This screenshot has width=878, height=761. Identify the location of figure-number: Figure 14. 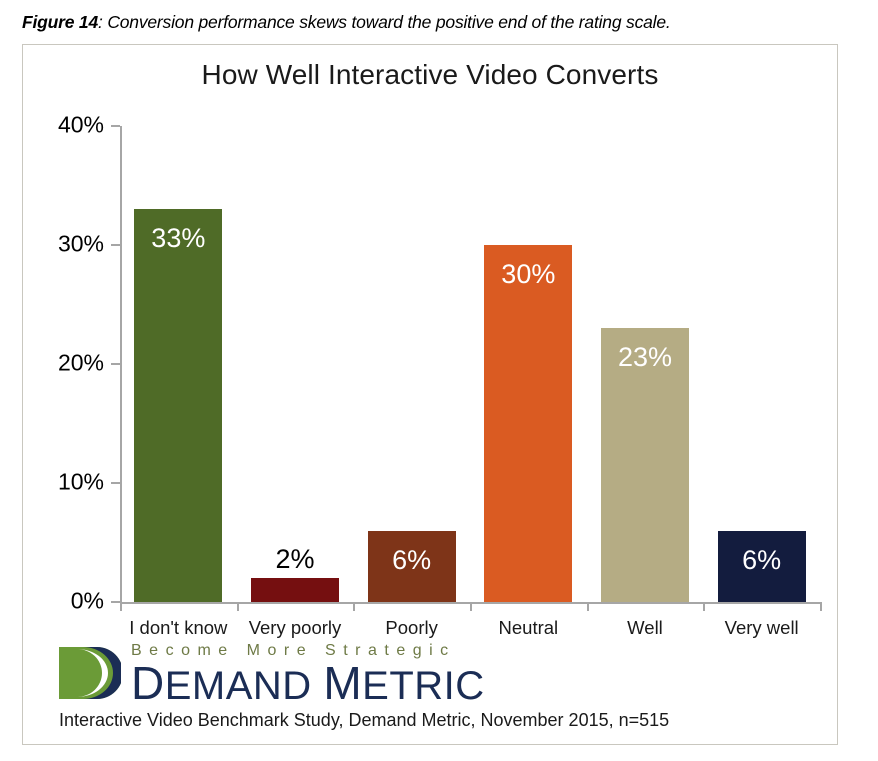
(60, 22).